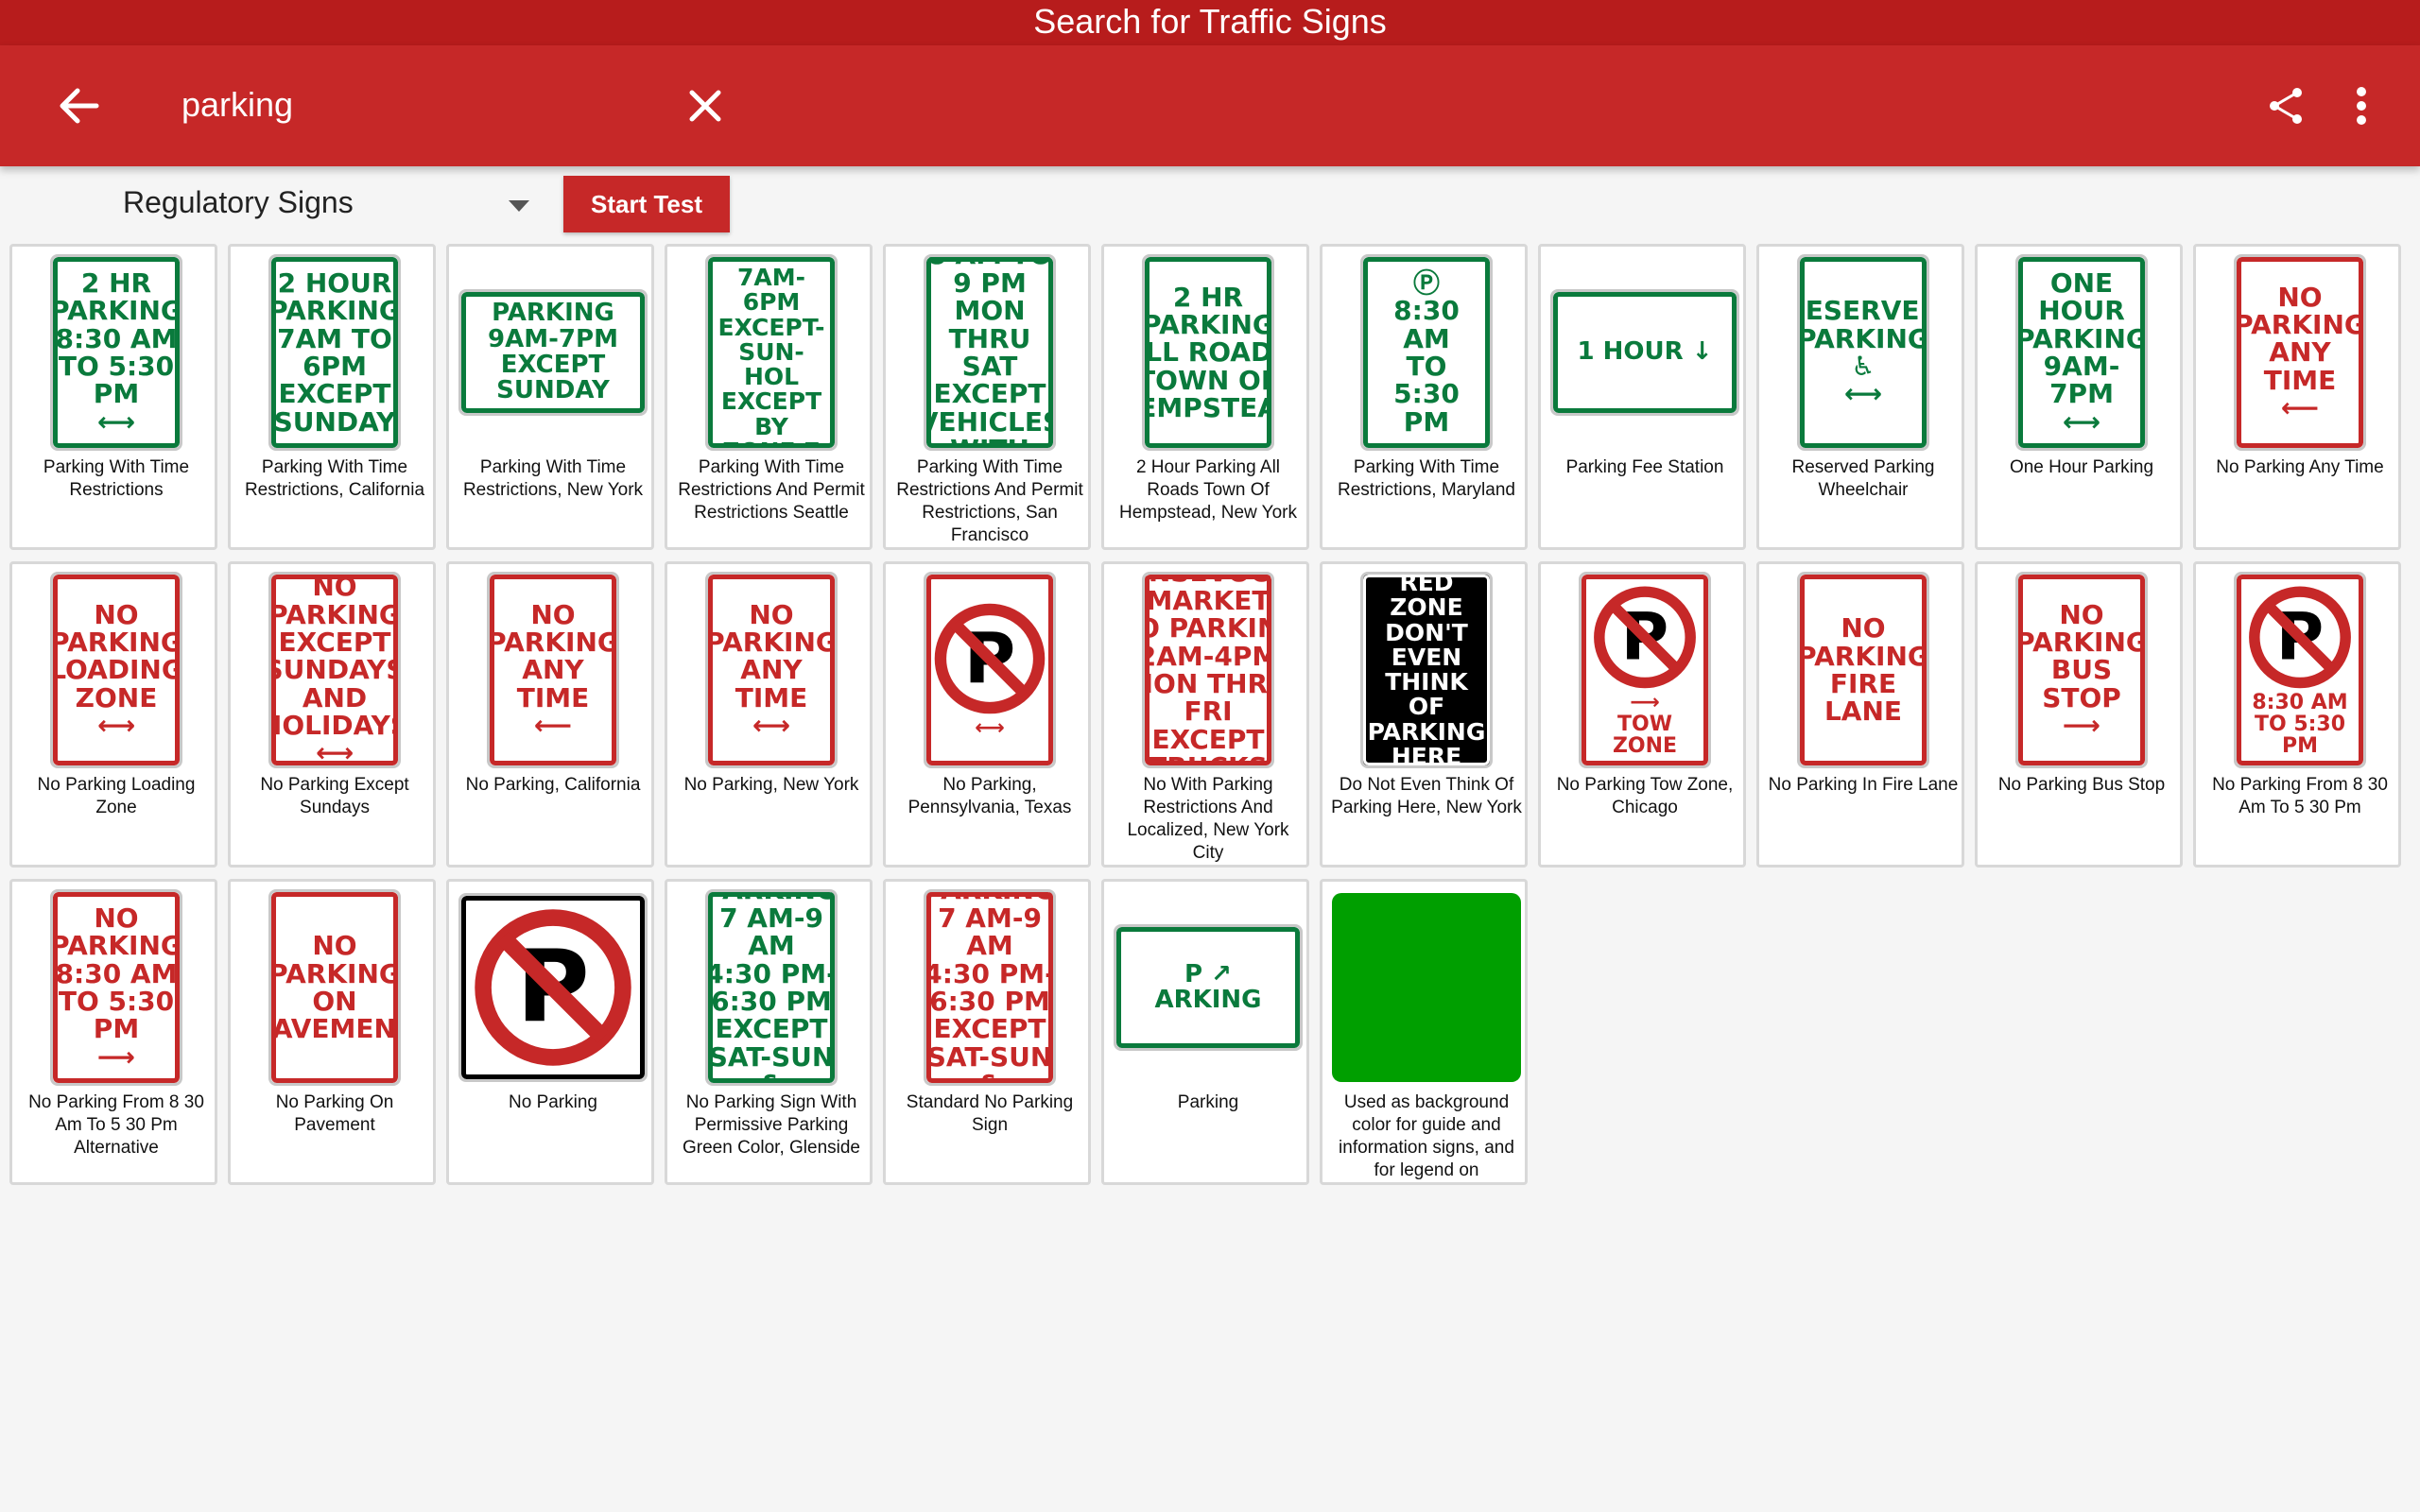 This screenshot has height=1512, width=2420. I want to click on sign-legend: ⟶ TOW ZONE, so click(1645, 724).